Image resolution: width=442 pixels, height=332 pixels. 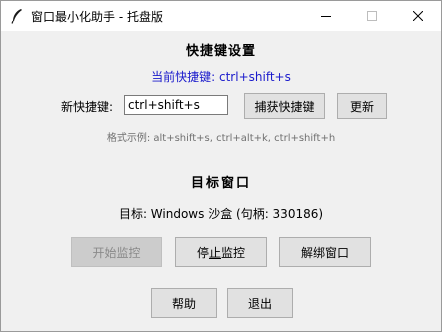 What do you see at coordinates (221, 16) in the screenshot?
I see `title-bar: 窗口最小化助手 - 托盘版` at bounding box center [221, 16].